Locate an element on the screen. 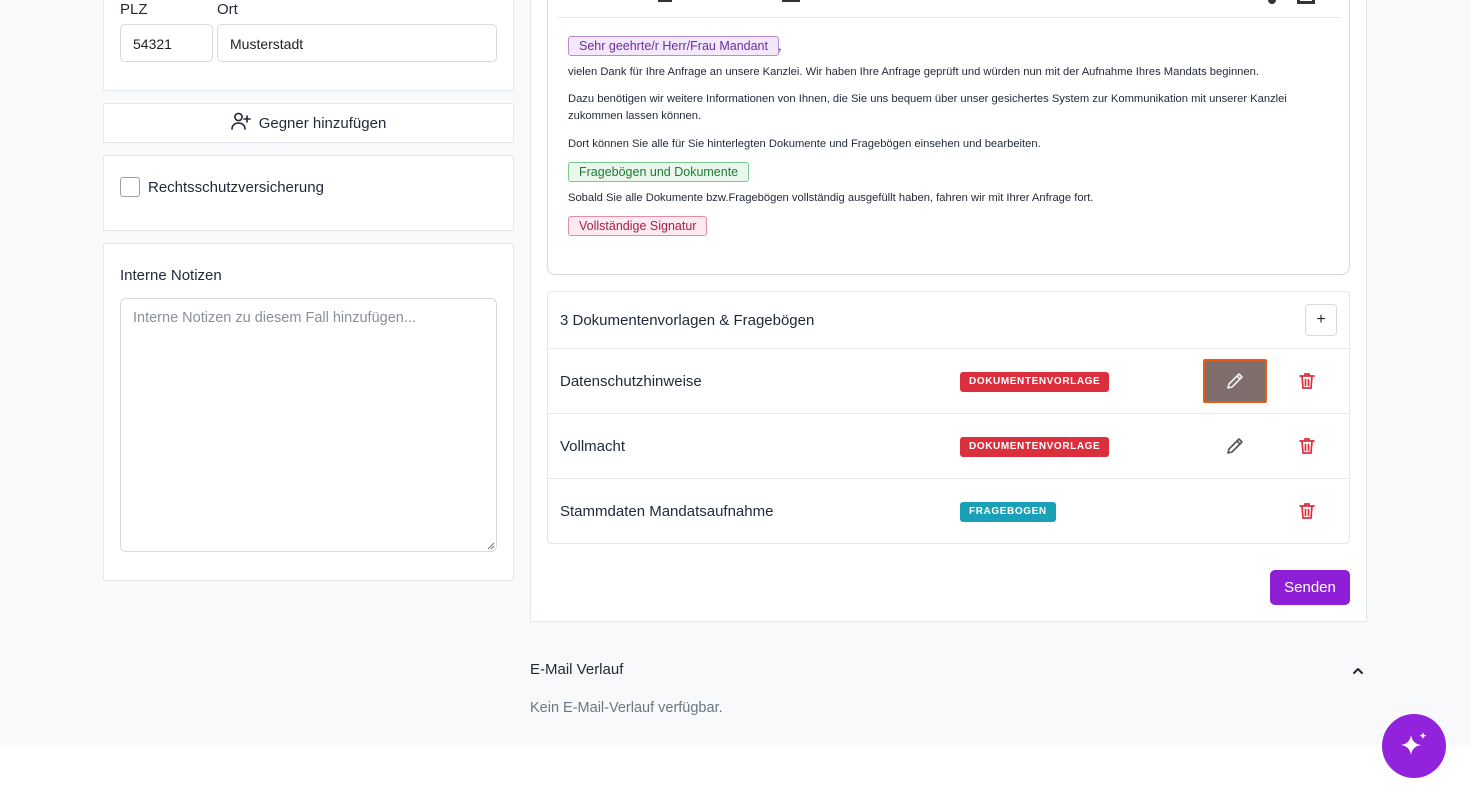 This screenshot has width=1470, height=802. legal-insurance-checkbox is located at coordinates (130, 187).